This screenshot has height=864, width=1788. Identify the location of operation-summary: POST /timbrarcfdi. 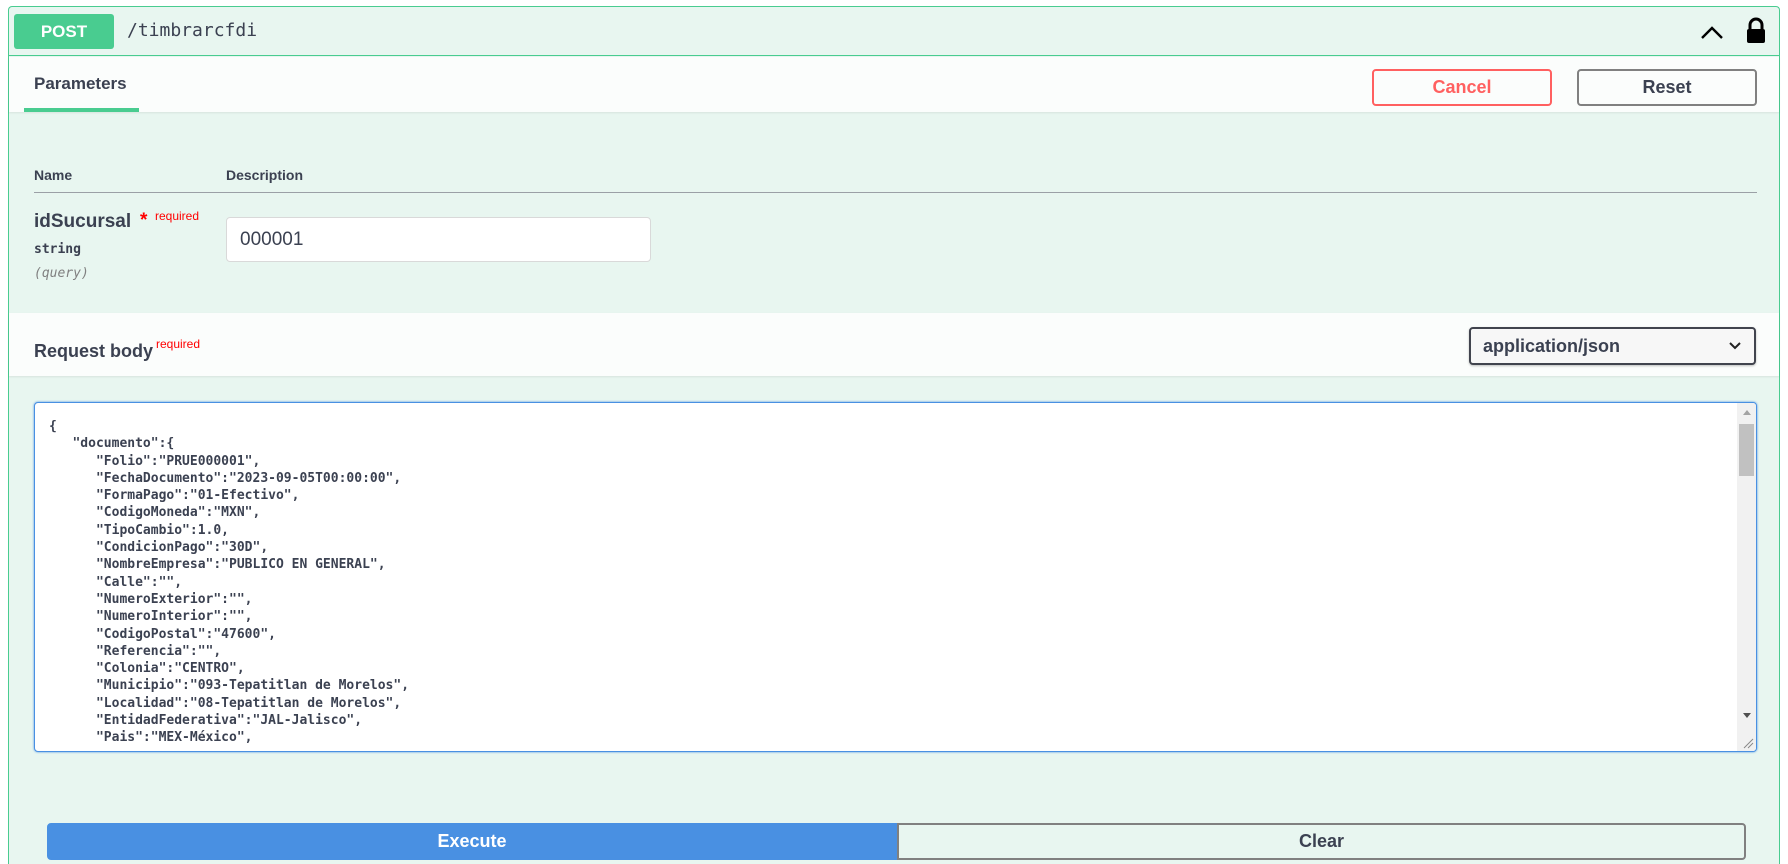
(894, 31).